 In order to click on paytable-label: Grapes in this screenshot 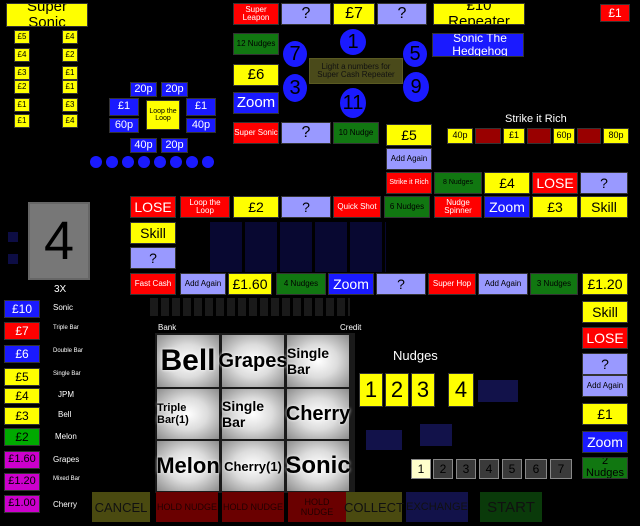, I will do `click(66, 459)`.